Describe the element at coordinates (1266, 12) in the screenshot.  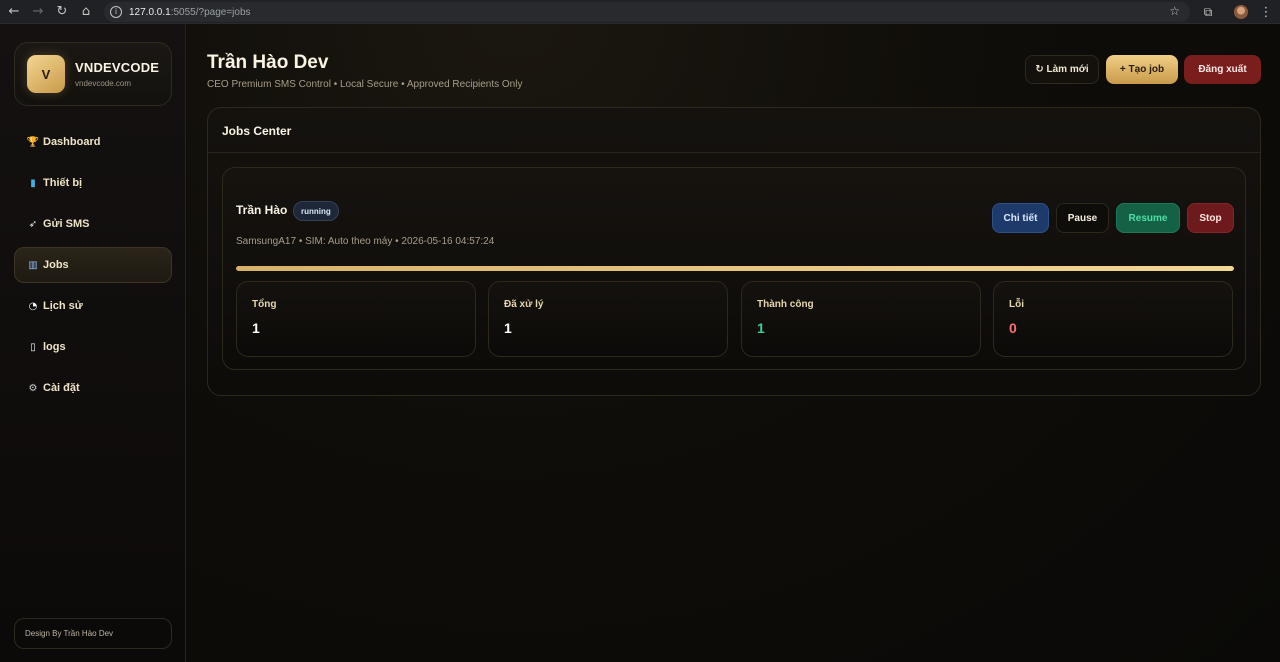
I see `browser-menu-icon: ⋮` at that location.